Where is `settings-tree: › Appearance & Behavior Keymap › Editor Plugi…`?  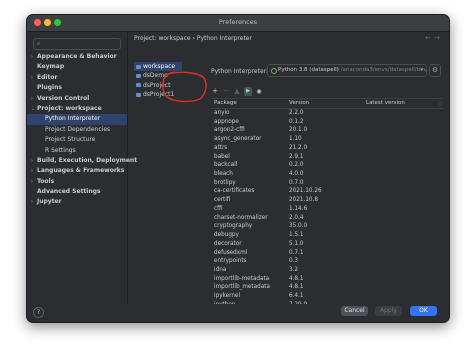
settings-tree: › Appearance & Behavior Keymap › Editor Plugi… is located at coordinates (82, 130).